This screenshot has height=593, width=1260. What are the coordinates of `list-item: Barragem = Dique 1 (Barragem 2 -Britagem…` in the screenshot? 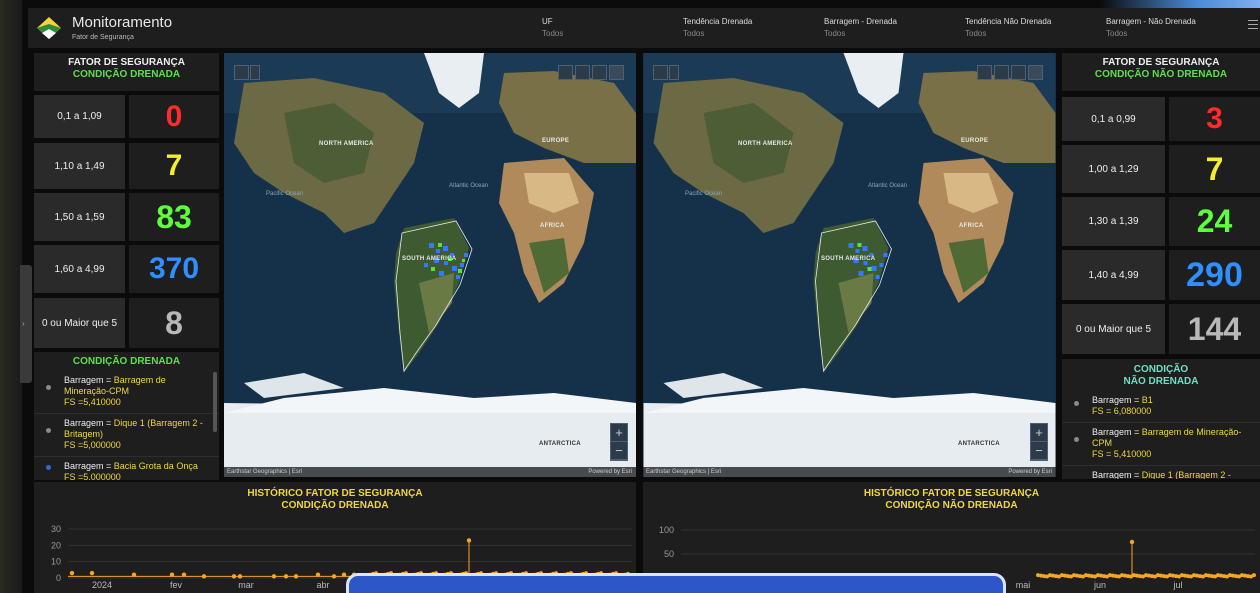 It's located at (126, 435).